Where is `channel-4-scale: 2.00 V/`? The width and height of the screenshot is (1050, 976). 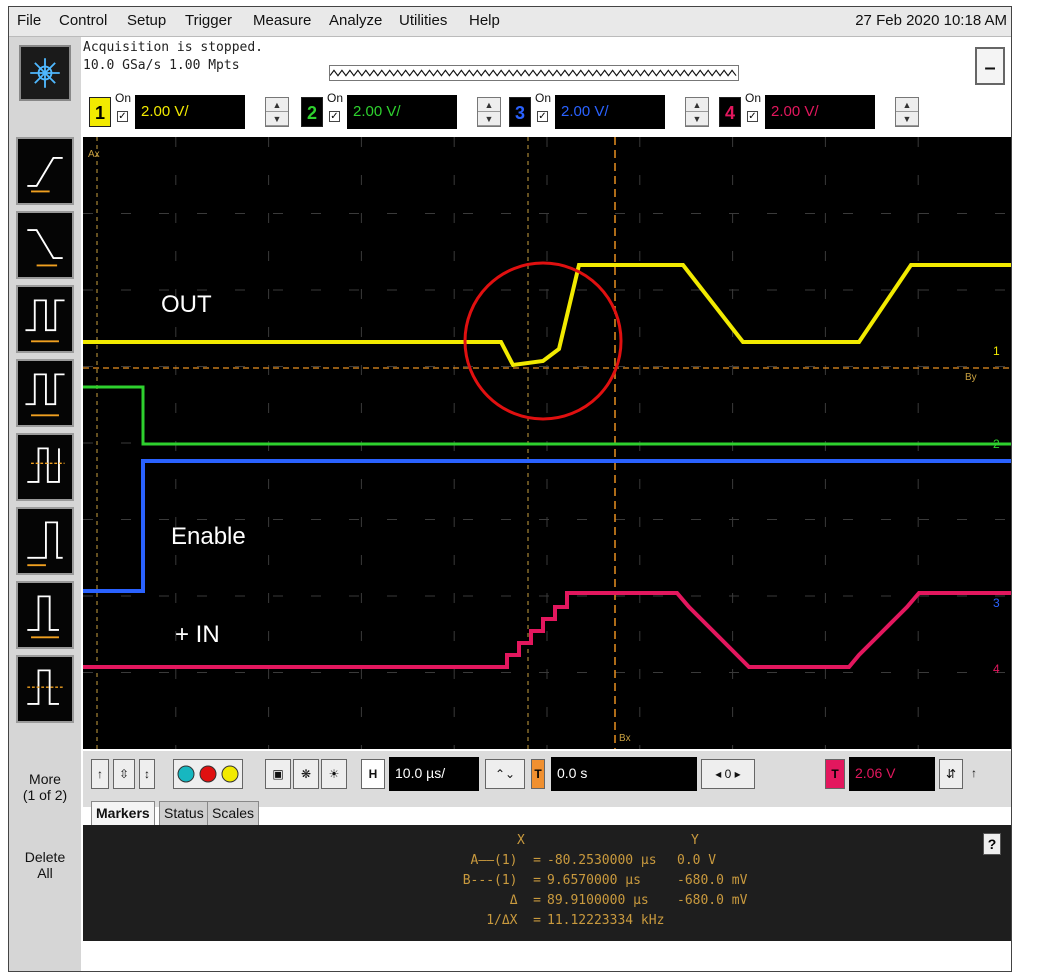
channel-4-scale: 2.00 V/ is located at coordinates (820, 112).